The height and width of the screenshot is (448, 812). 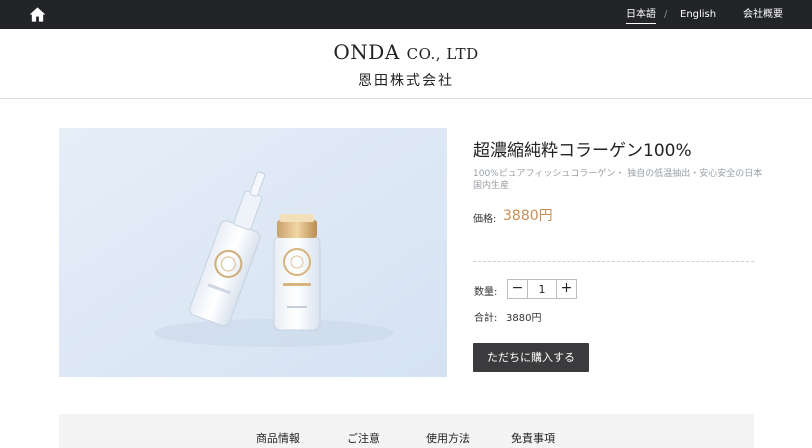 What do you see at coordinates (582, 151) in the screenshot?
I see `product-title: 超濃縮純粋コラーゲン100%` at bounding box center [582, 151].